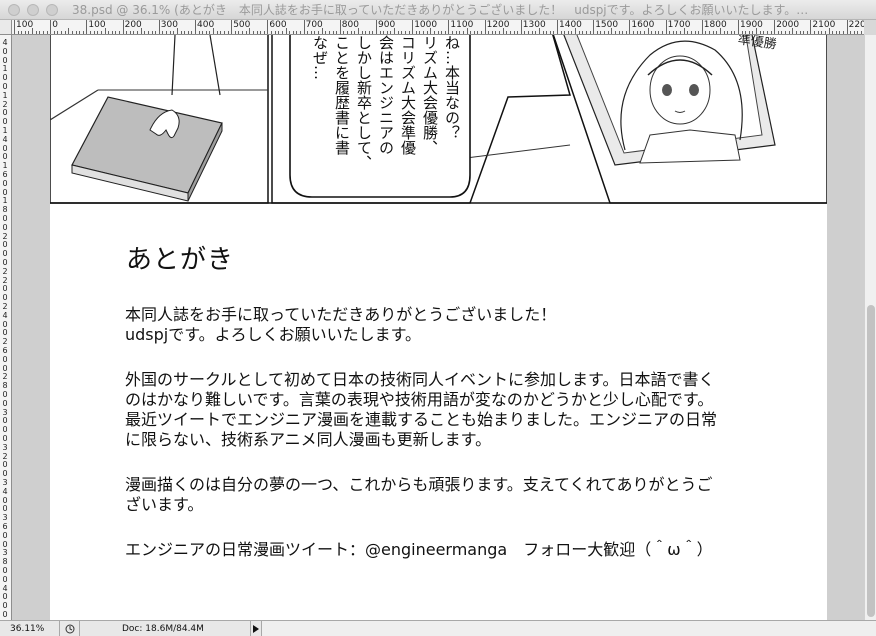 The width and height of the screenshot is (876, 636). What do you see at coordinates (52, 9) in the screenshot?
I see `zoom-window-button` at bounding box center [52, 9].